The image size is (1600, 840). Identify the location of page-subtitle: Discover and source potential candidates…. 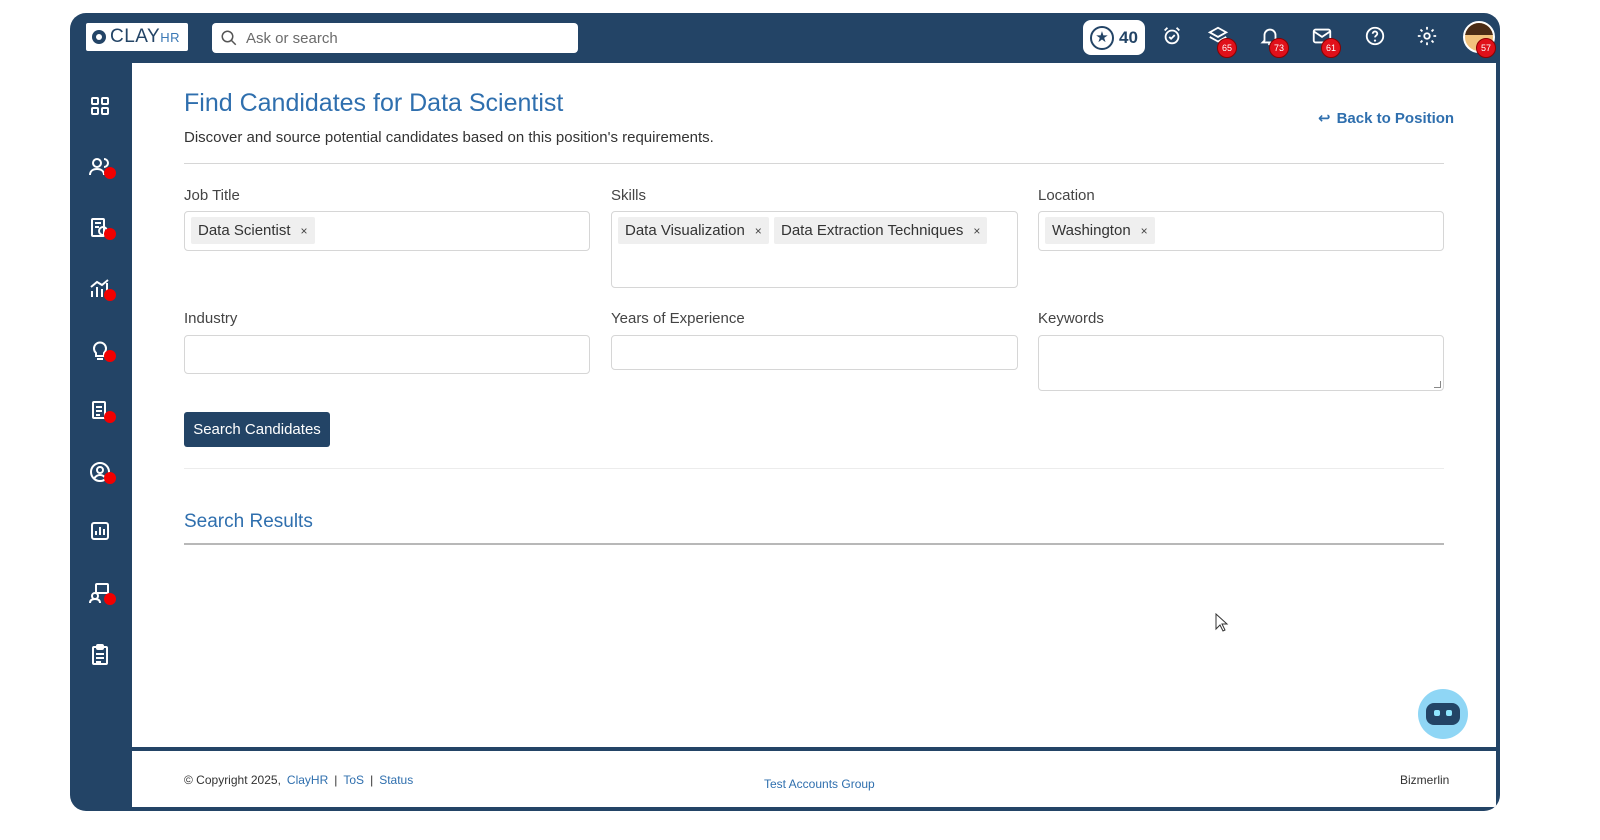
(449, 137).